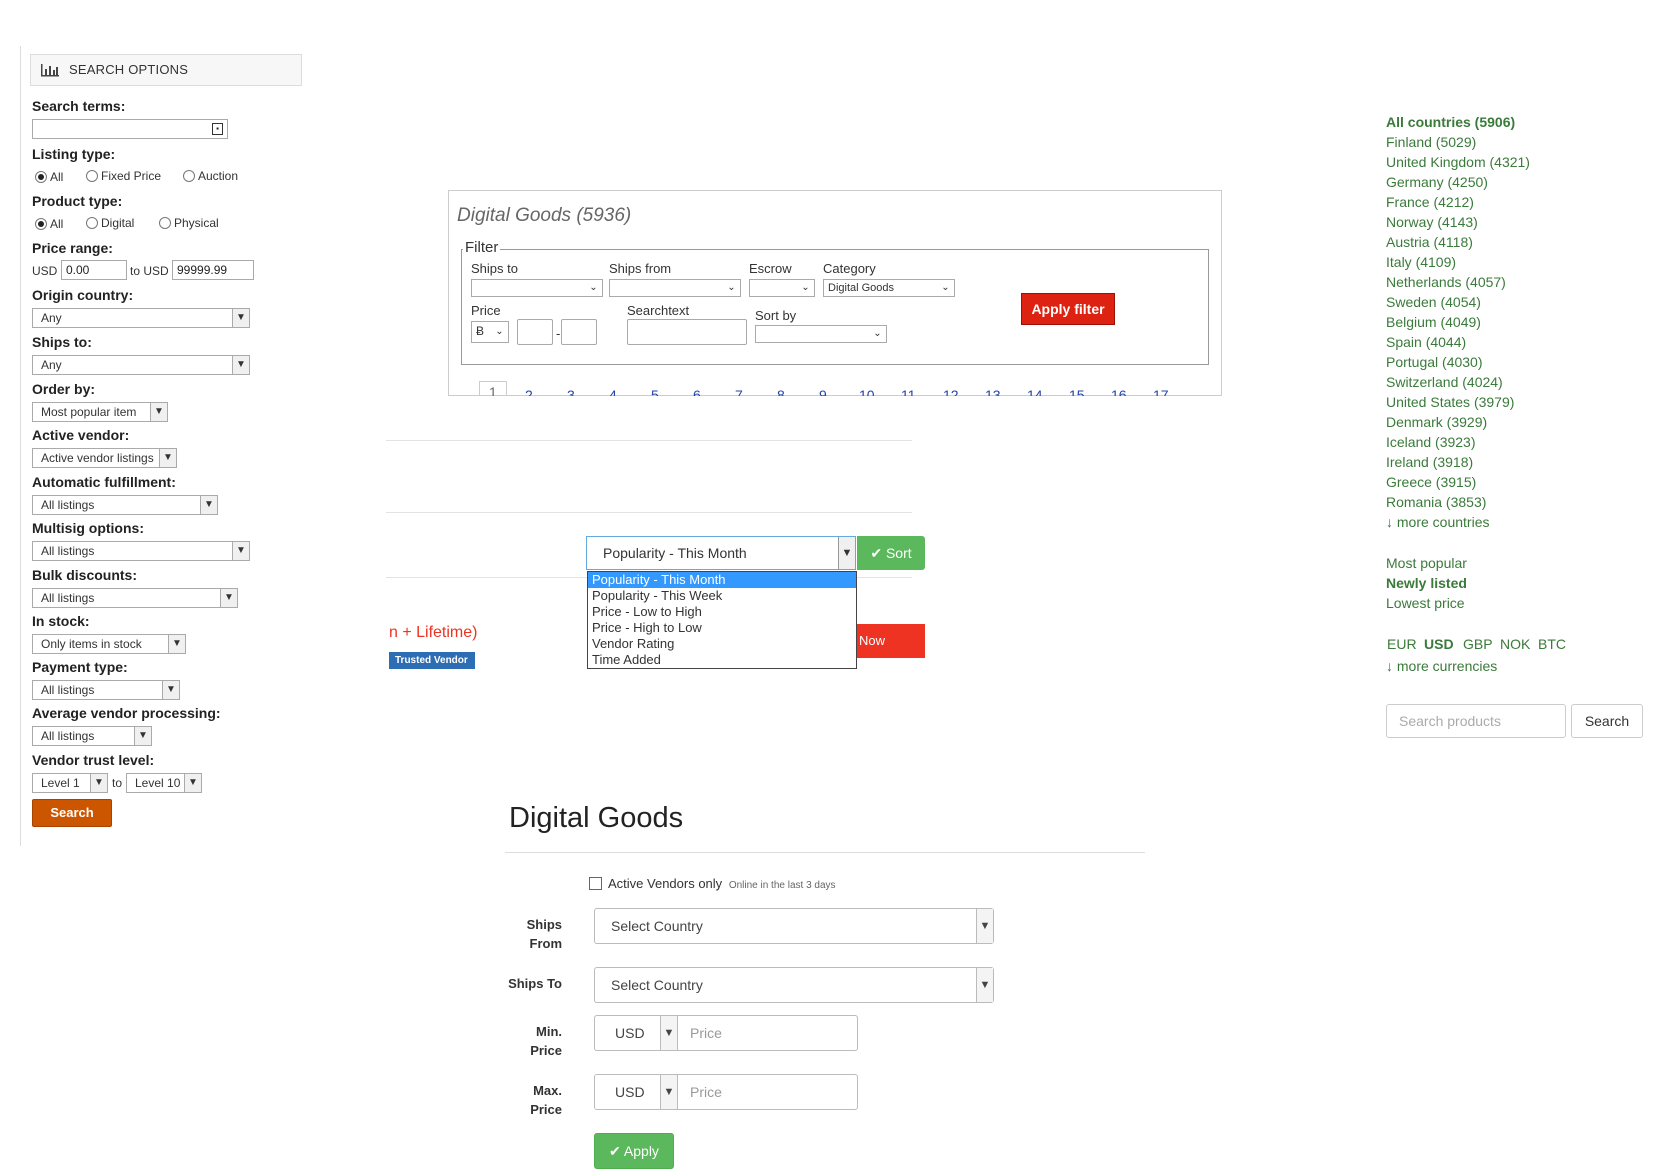 The height and width of the screenshot is (1174, 1666). What do you see at coordinates (1444, 382) in the screenshot?
I see `country-link: Switzerland (4024)` at bounding box center [1444, 382].